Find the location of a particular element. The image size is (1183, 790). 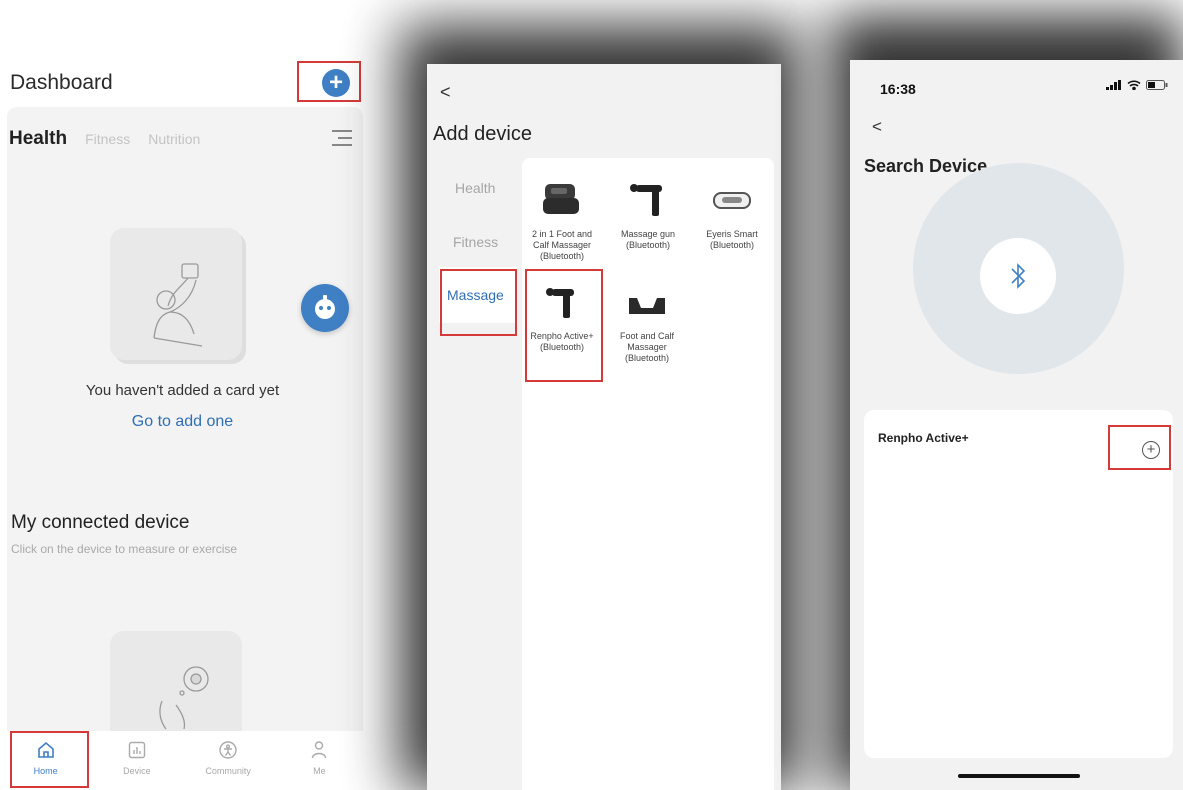

category-fitness: Fitness is located at coordinates (475, 242).